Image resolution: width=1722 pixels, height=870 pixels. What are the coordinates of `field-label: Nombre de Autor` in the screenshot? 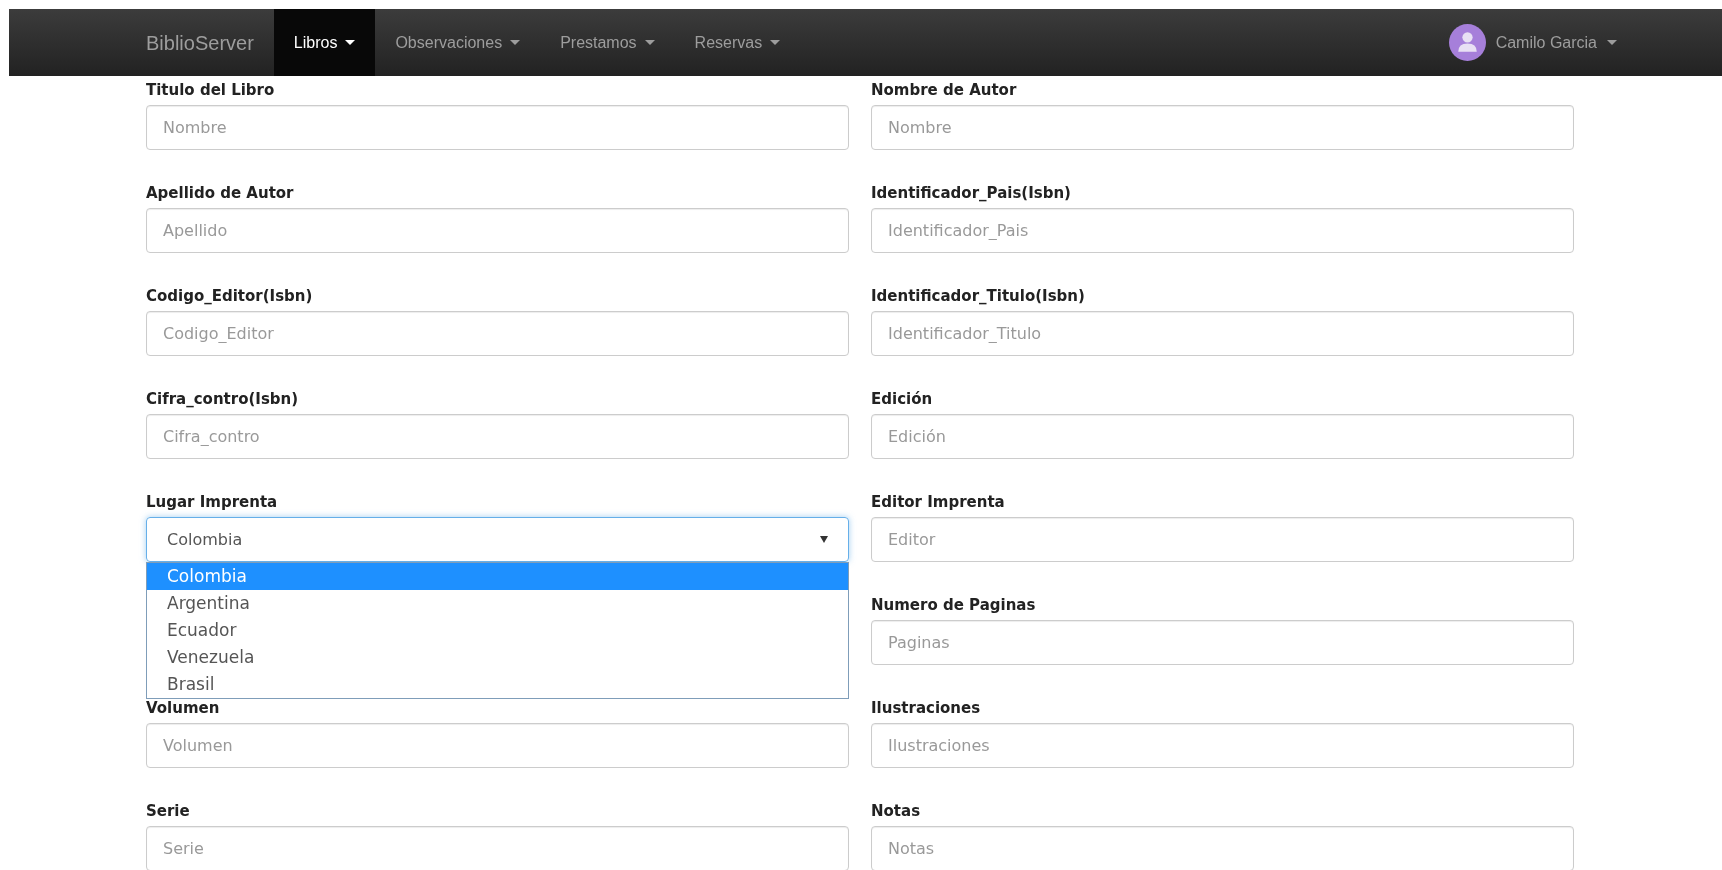 It's located at (944, 90).